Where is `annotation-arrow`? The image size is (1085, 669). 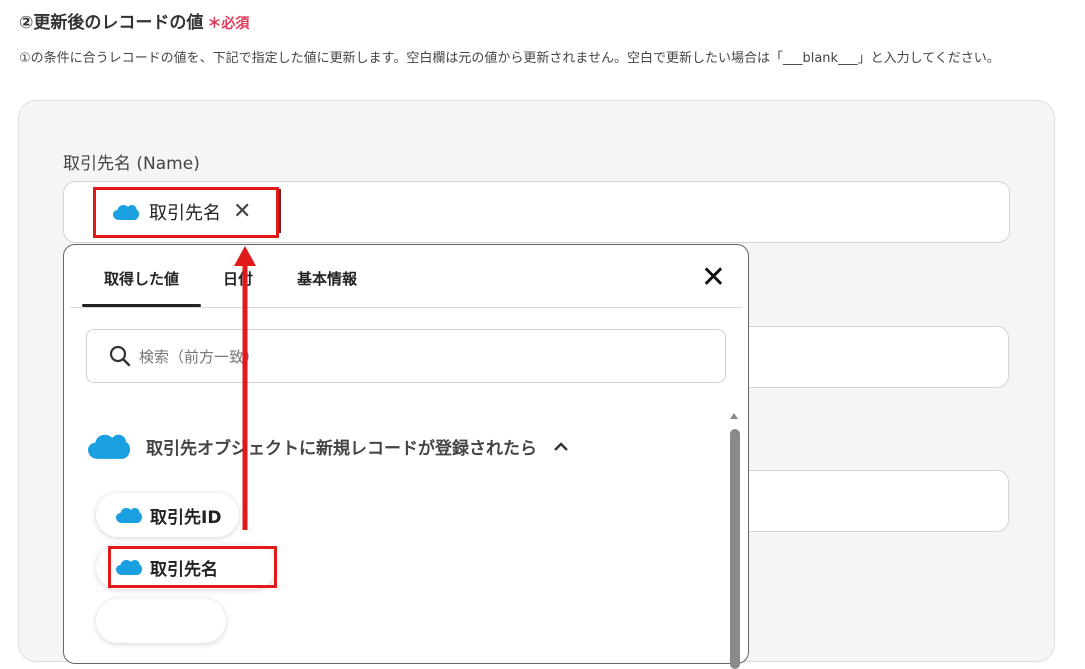
annotation-arrow is located at coordinates (245, 388).